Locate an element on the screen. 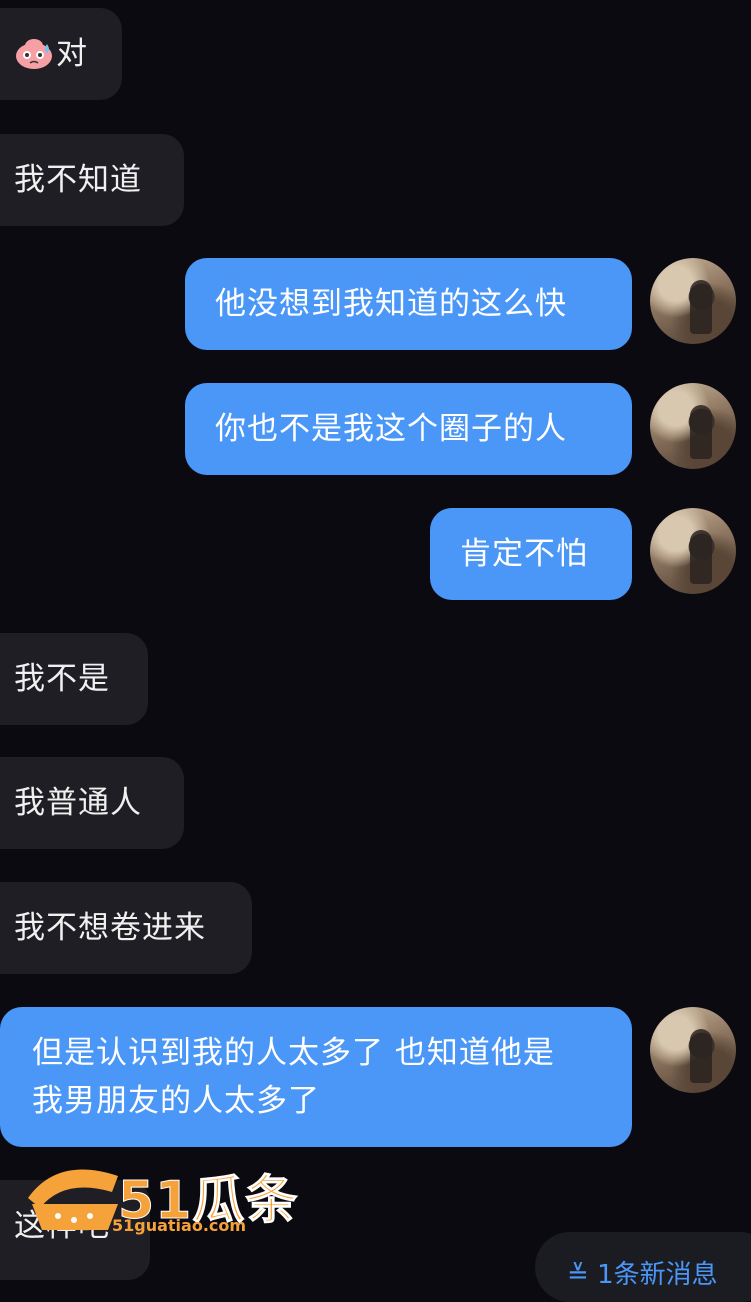 This screenshot has height=1302, width=751. watermark-url: 51guatiao.com is located at coordinates (179, 1225).